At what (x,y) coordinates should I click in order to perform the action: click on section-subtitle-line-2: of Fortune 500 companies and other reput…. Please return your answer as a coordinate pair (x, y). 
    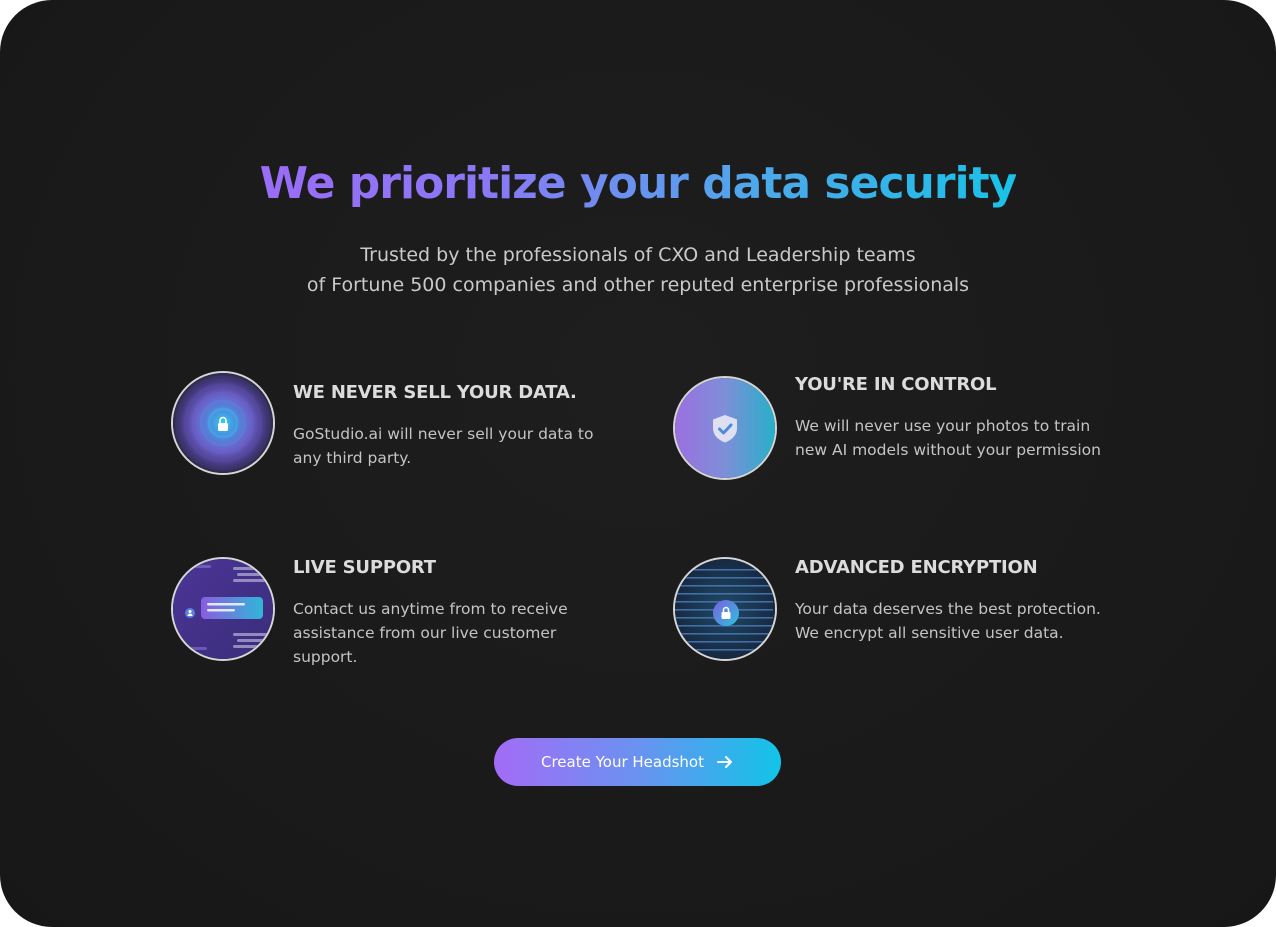
    Looking at the image, I should click on (638, 285).